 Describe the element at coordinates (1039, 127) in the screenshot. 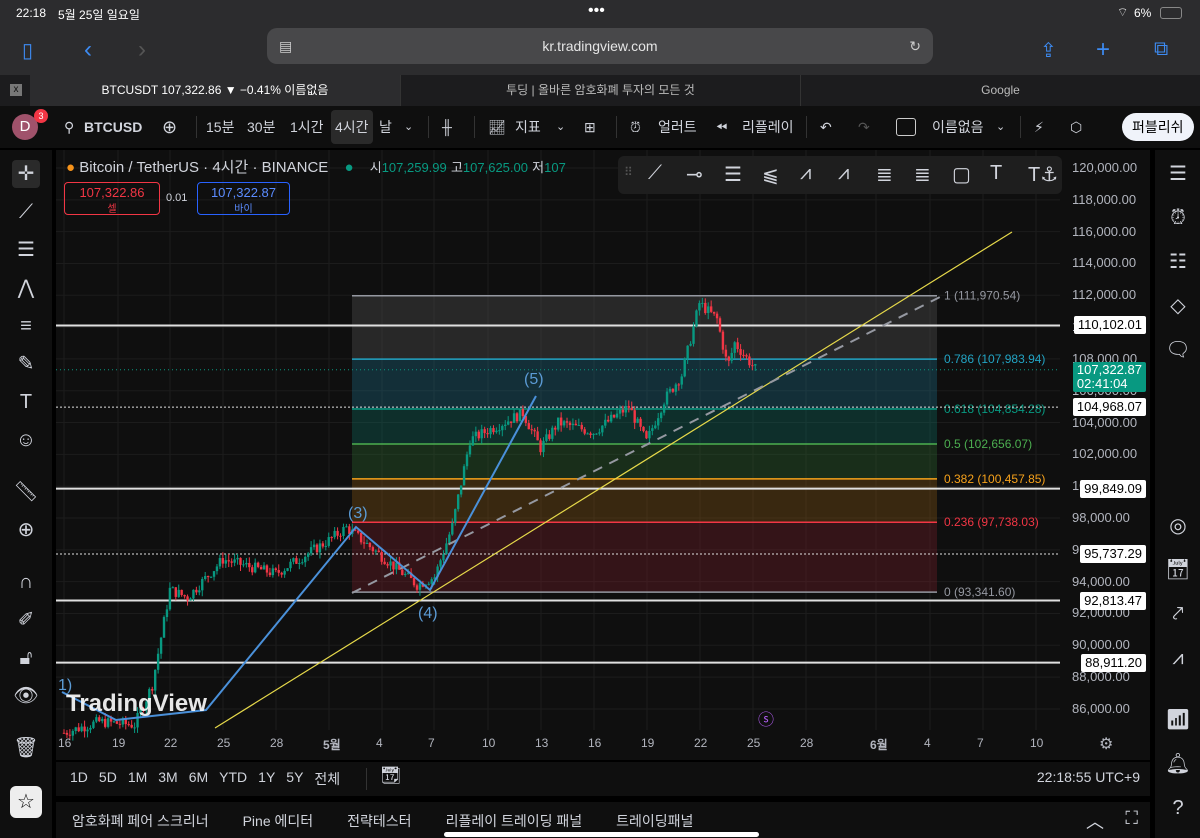

I see `quick-search-icon: ⚡︎` at that location.